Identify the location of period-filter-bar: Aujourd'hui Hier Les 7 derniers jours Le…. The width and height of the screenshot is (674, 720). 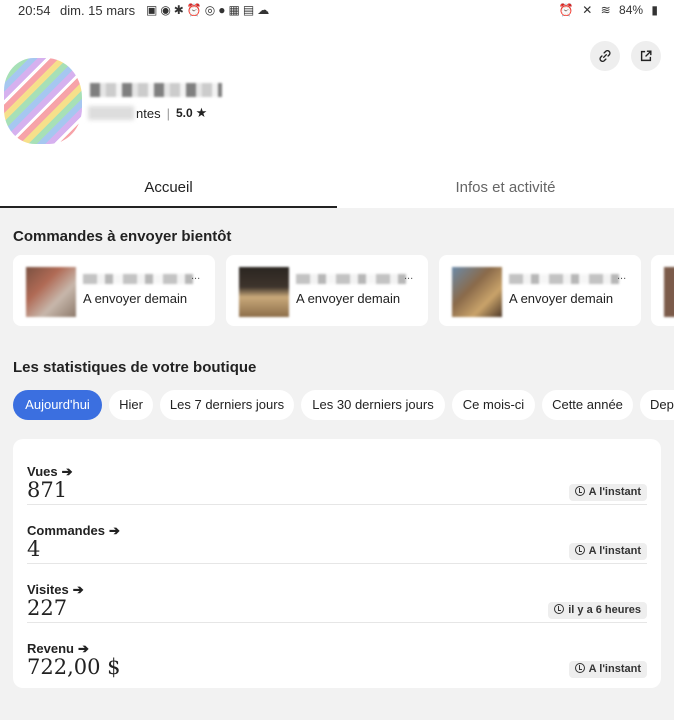
(343, 405).